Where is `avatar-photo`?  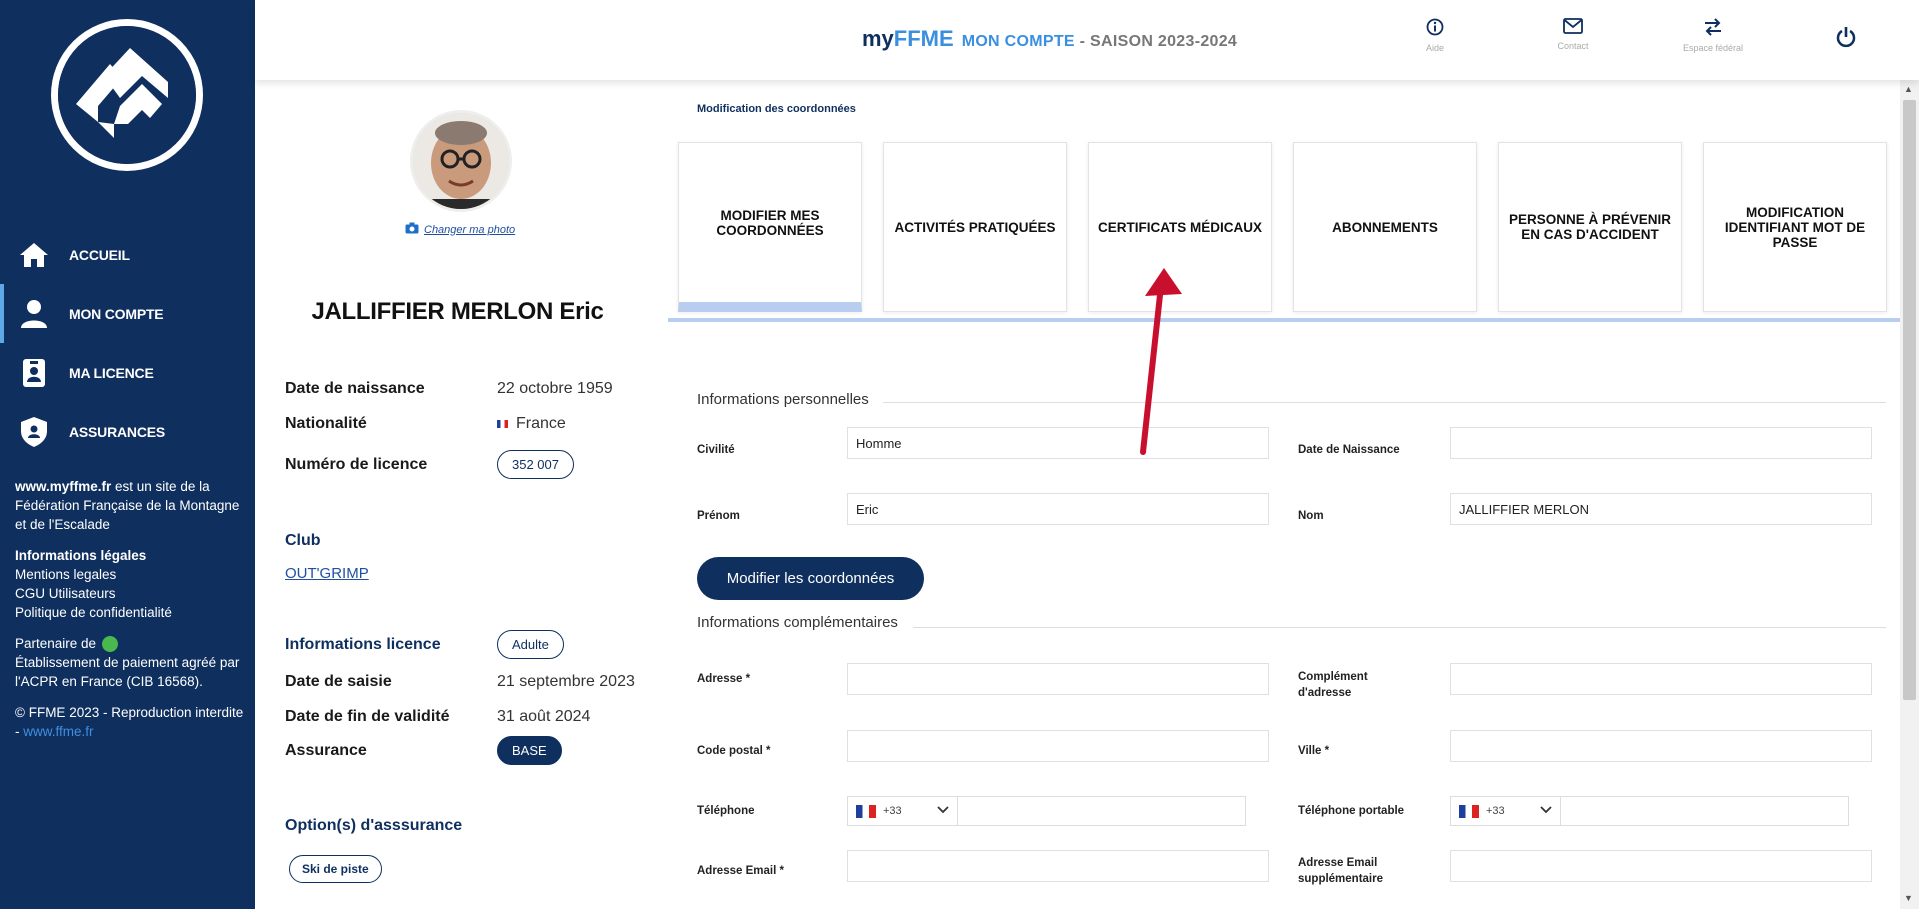 avatar-photo is located at coordinates (461, 161).